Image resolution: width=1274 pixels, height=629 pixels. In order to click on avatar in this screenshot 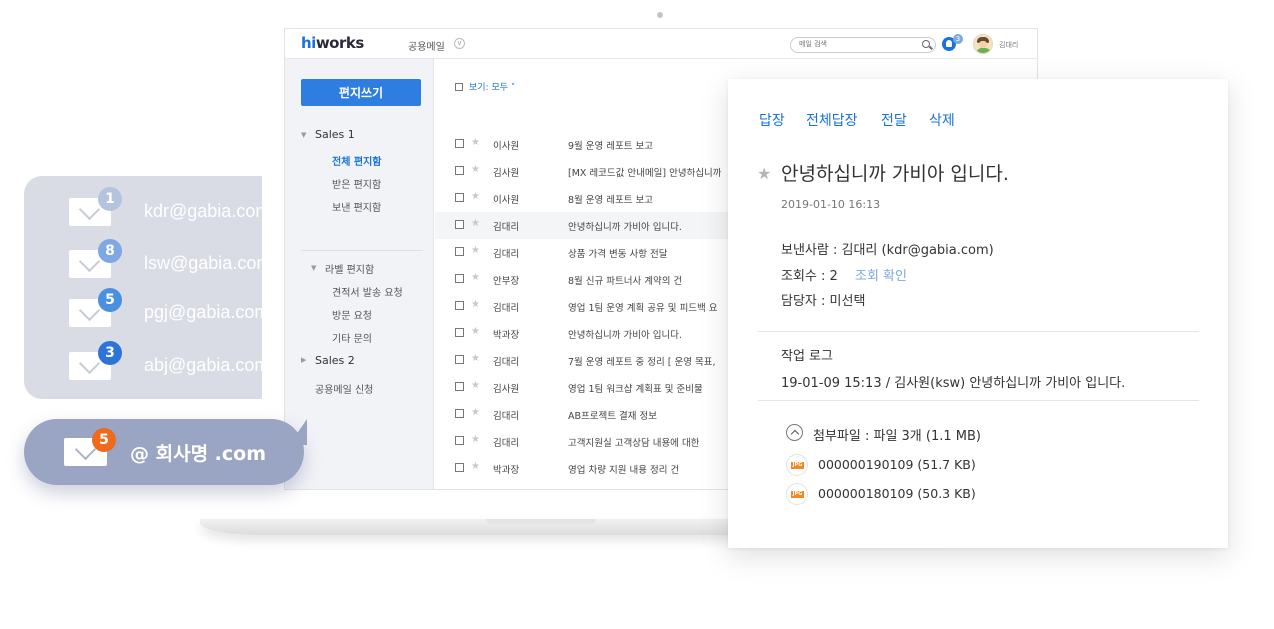, I will do `click(983, 44)`.